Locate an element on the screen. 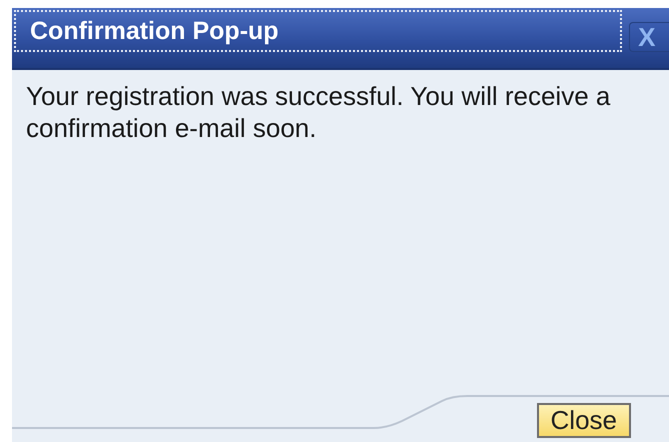  dialog-title: Confirmation Pop-up is located at coordinates (318, 31).